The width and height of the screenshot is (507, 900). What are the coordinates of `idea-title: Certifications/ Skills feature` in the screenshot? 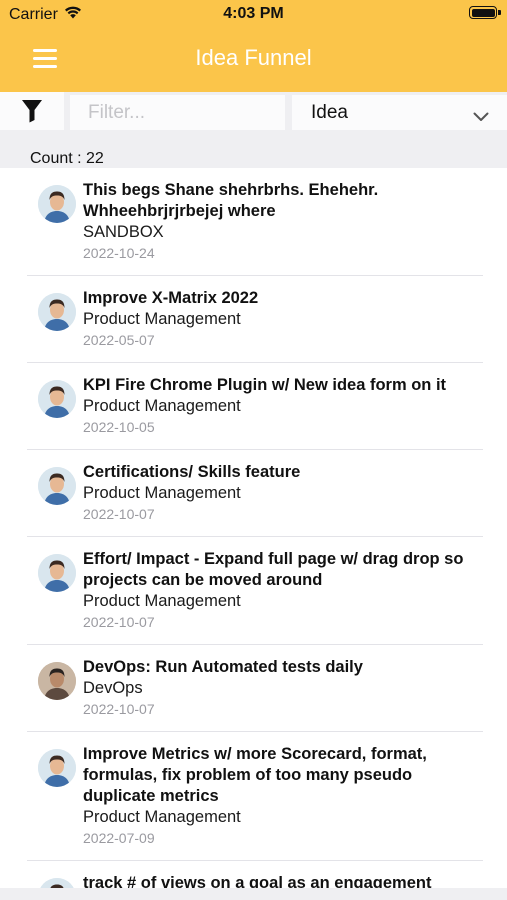 It's located at (192, 472).